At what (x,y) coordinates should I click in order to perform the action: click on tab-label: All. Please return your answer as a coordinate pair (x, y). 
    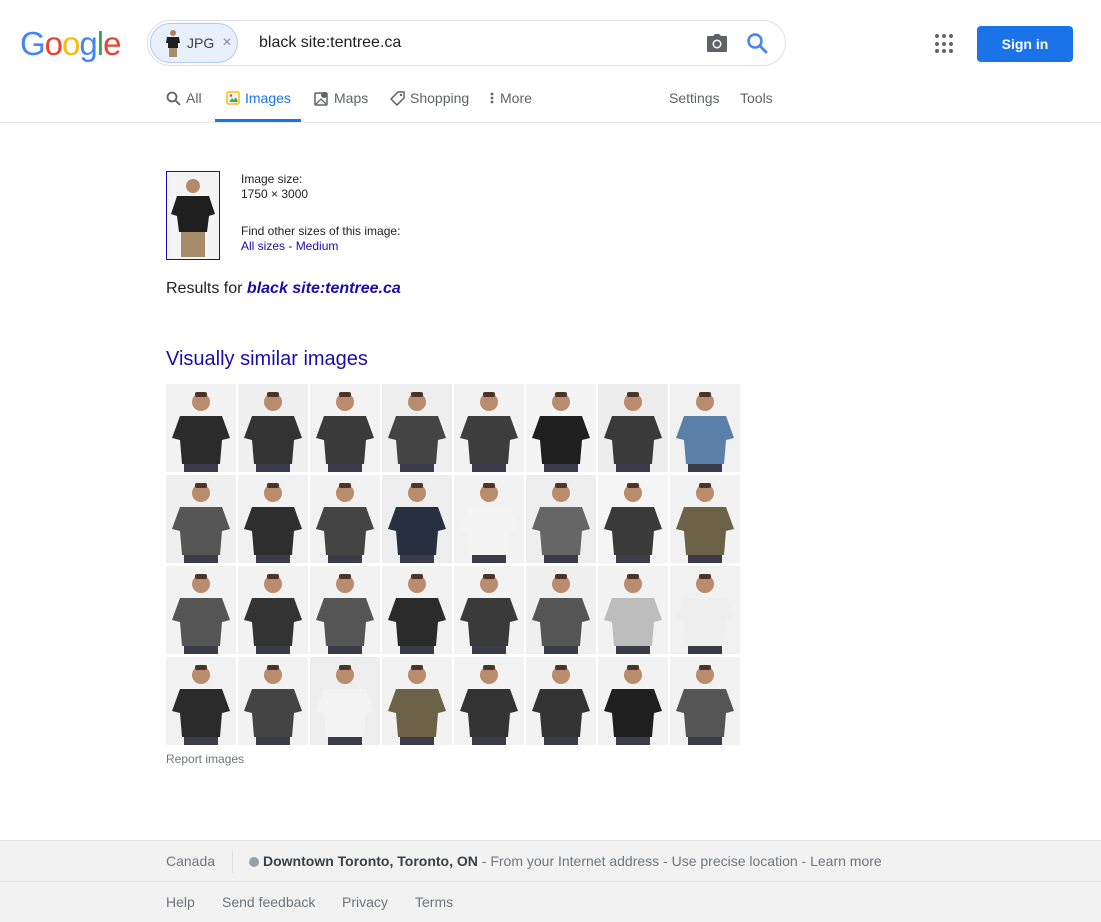
    Looking at the image, I should click on (194, 98).